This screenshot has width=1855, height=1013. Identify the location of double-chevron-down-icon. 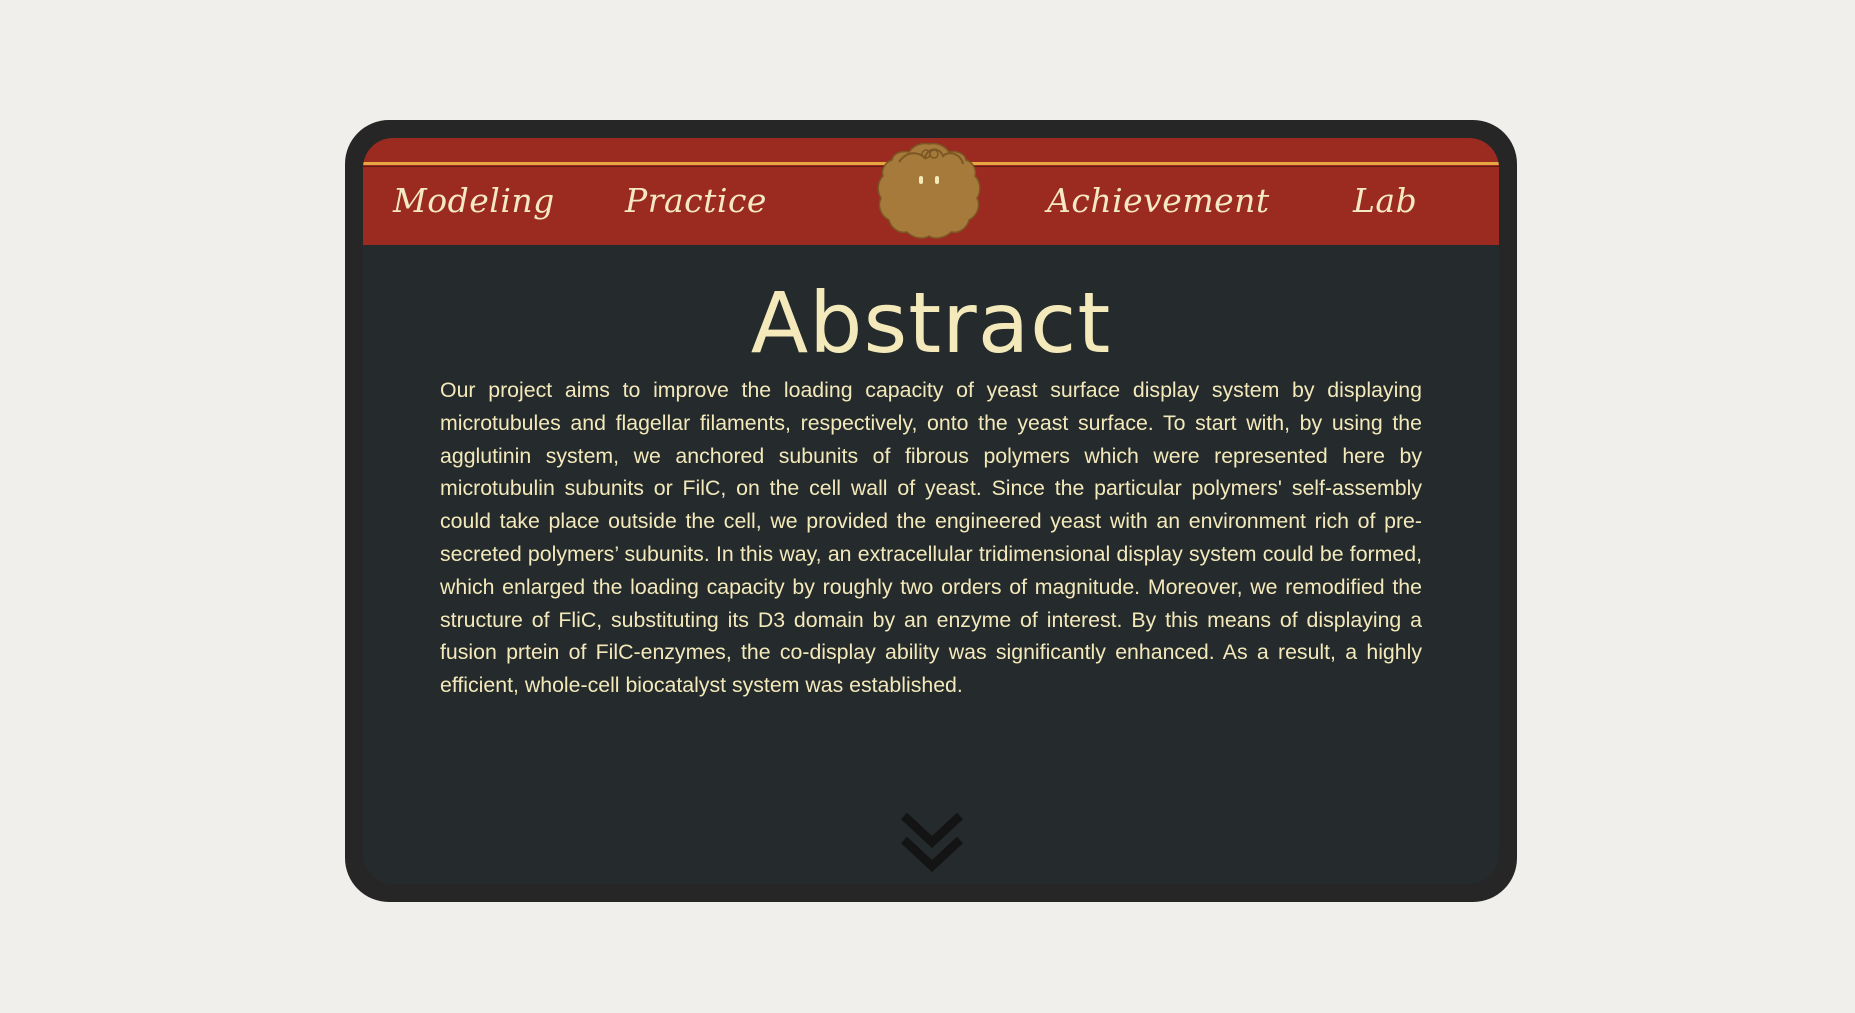
(932, 844).